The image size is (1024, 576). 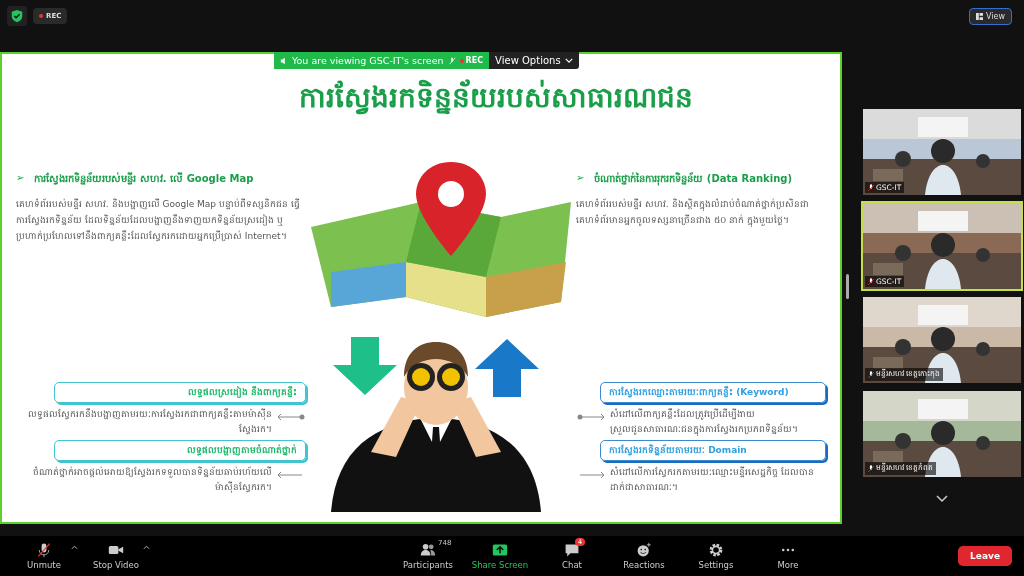 I want to click on section-heading: ការស្វែងរកទិន្នន័យរបស់មន្ទីរ សហវ. លើ Google Map, so click(x=144, y=179).